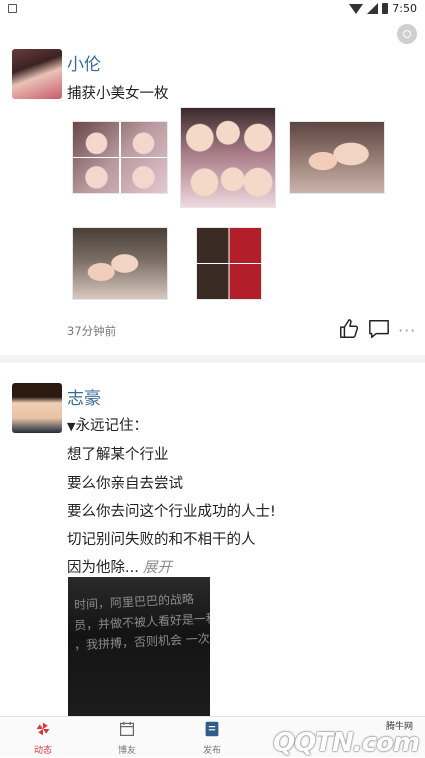 The height and width of the screenshot is (758, 425). I want to click on calendar-icon, so click(127, 728).